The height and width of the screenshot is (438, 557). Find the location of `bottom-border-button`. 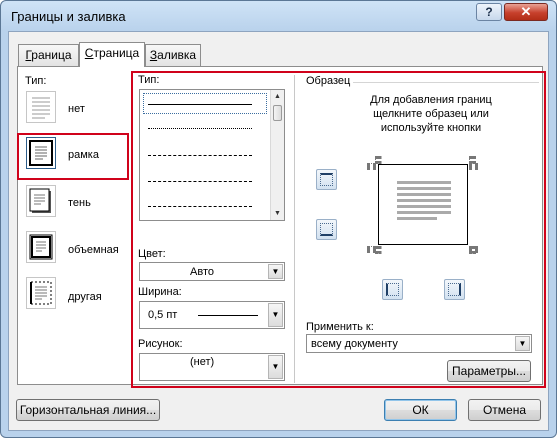

bottom-border-button is located at coordinates (326, 229).